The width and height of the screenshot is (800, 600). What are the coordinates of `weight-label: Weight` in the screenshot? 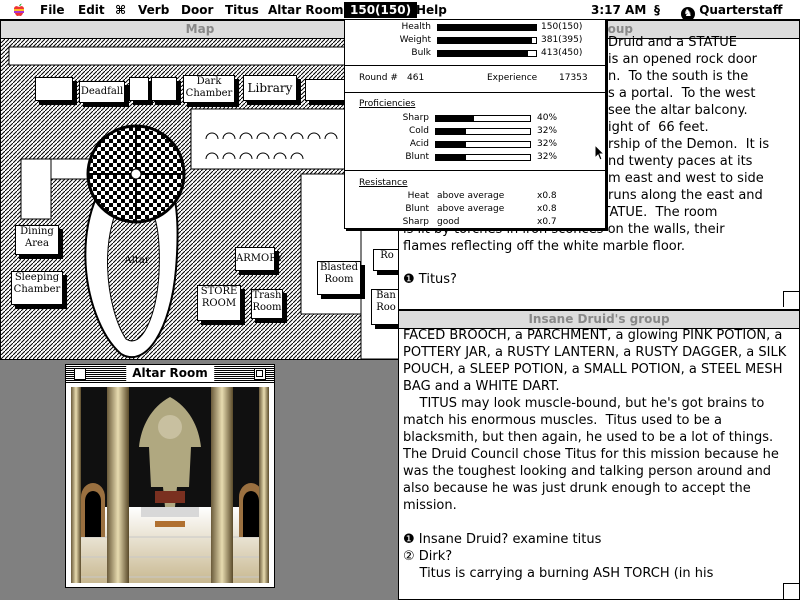 It's located at (415, 40).